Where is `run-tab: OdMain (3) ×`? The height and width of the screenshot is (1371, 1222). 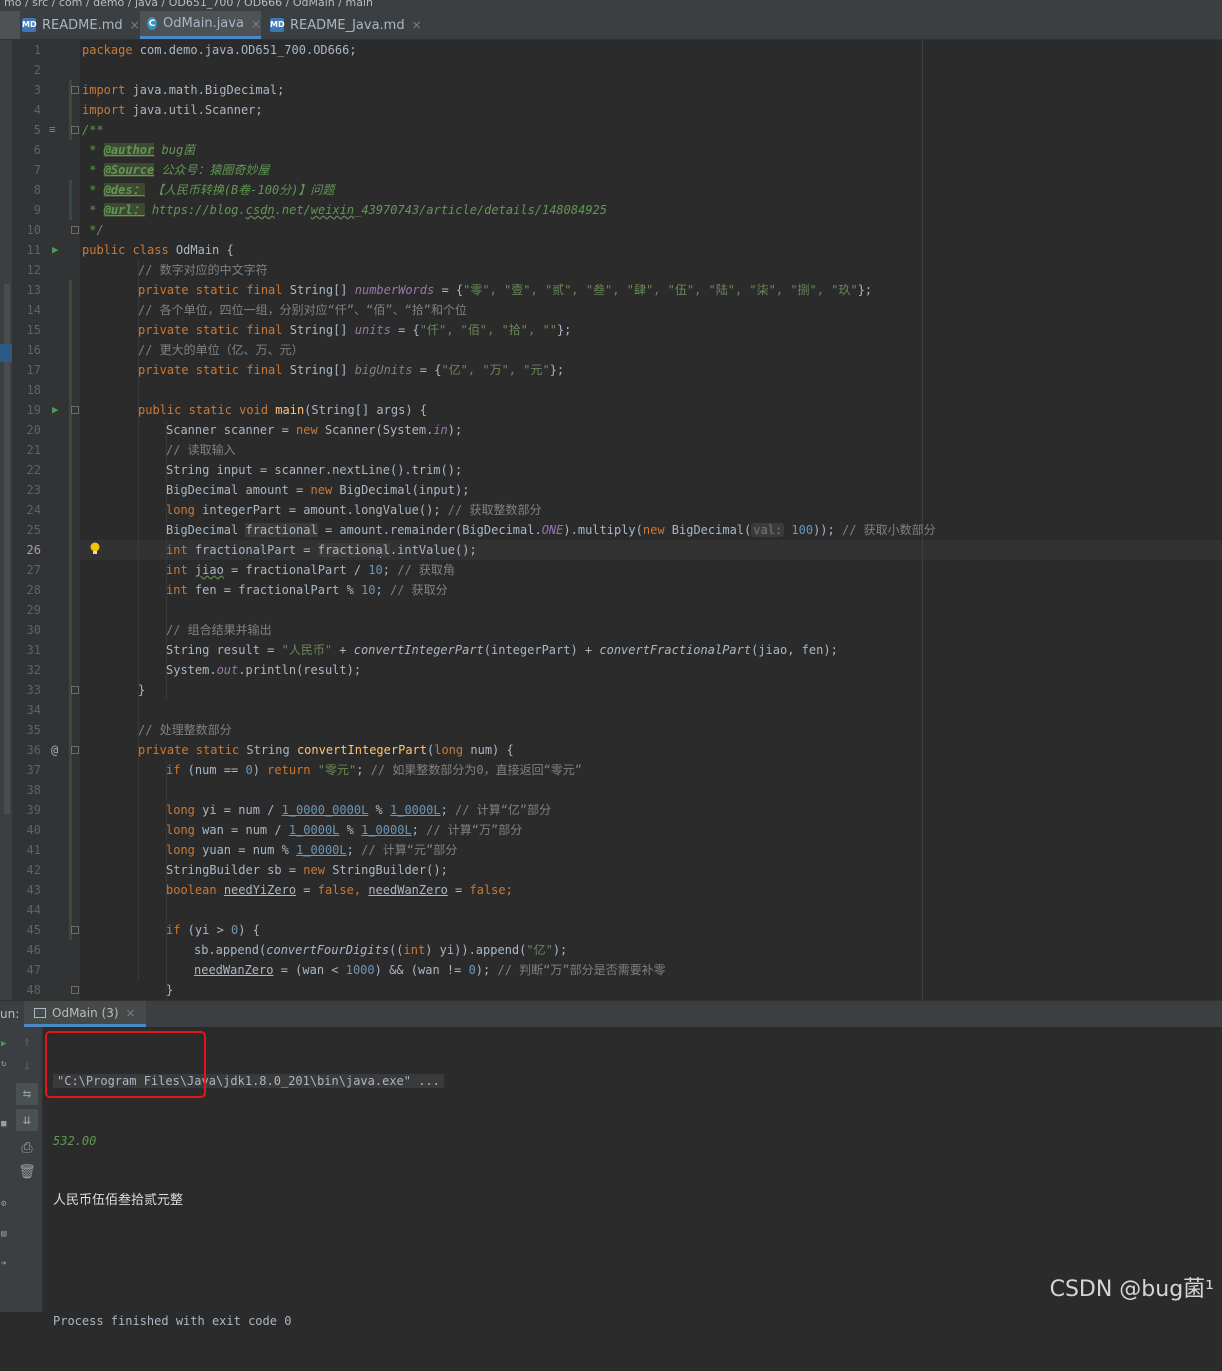 run-tab: OdMain (3) × is located at coordinates (85, 1014).